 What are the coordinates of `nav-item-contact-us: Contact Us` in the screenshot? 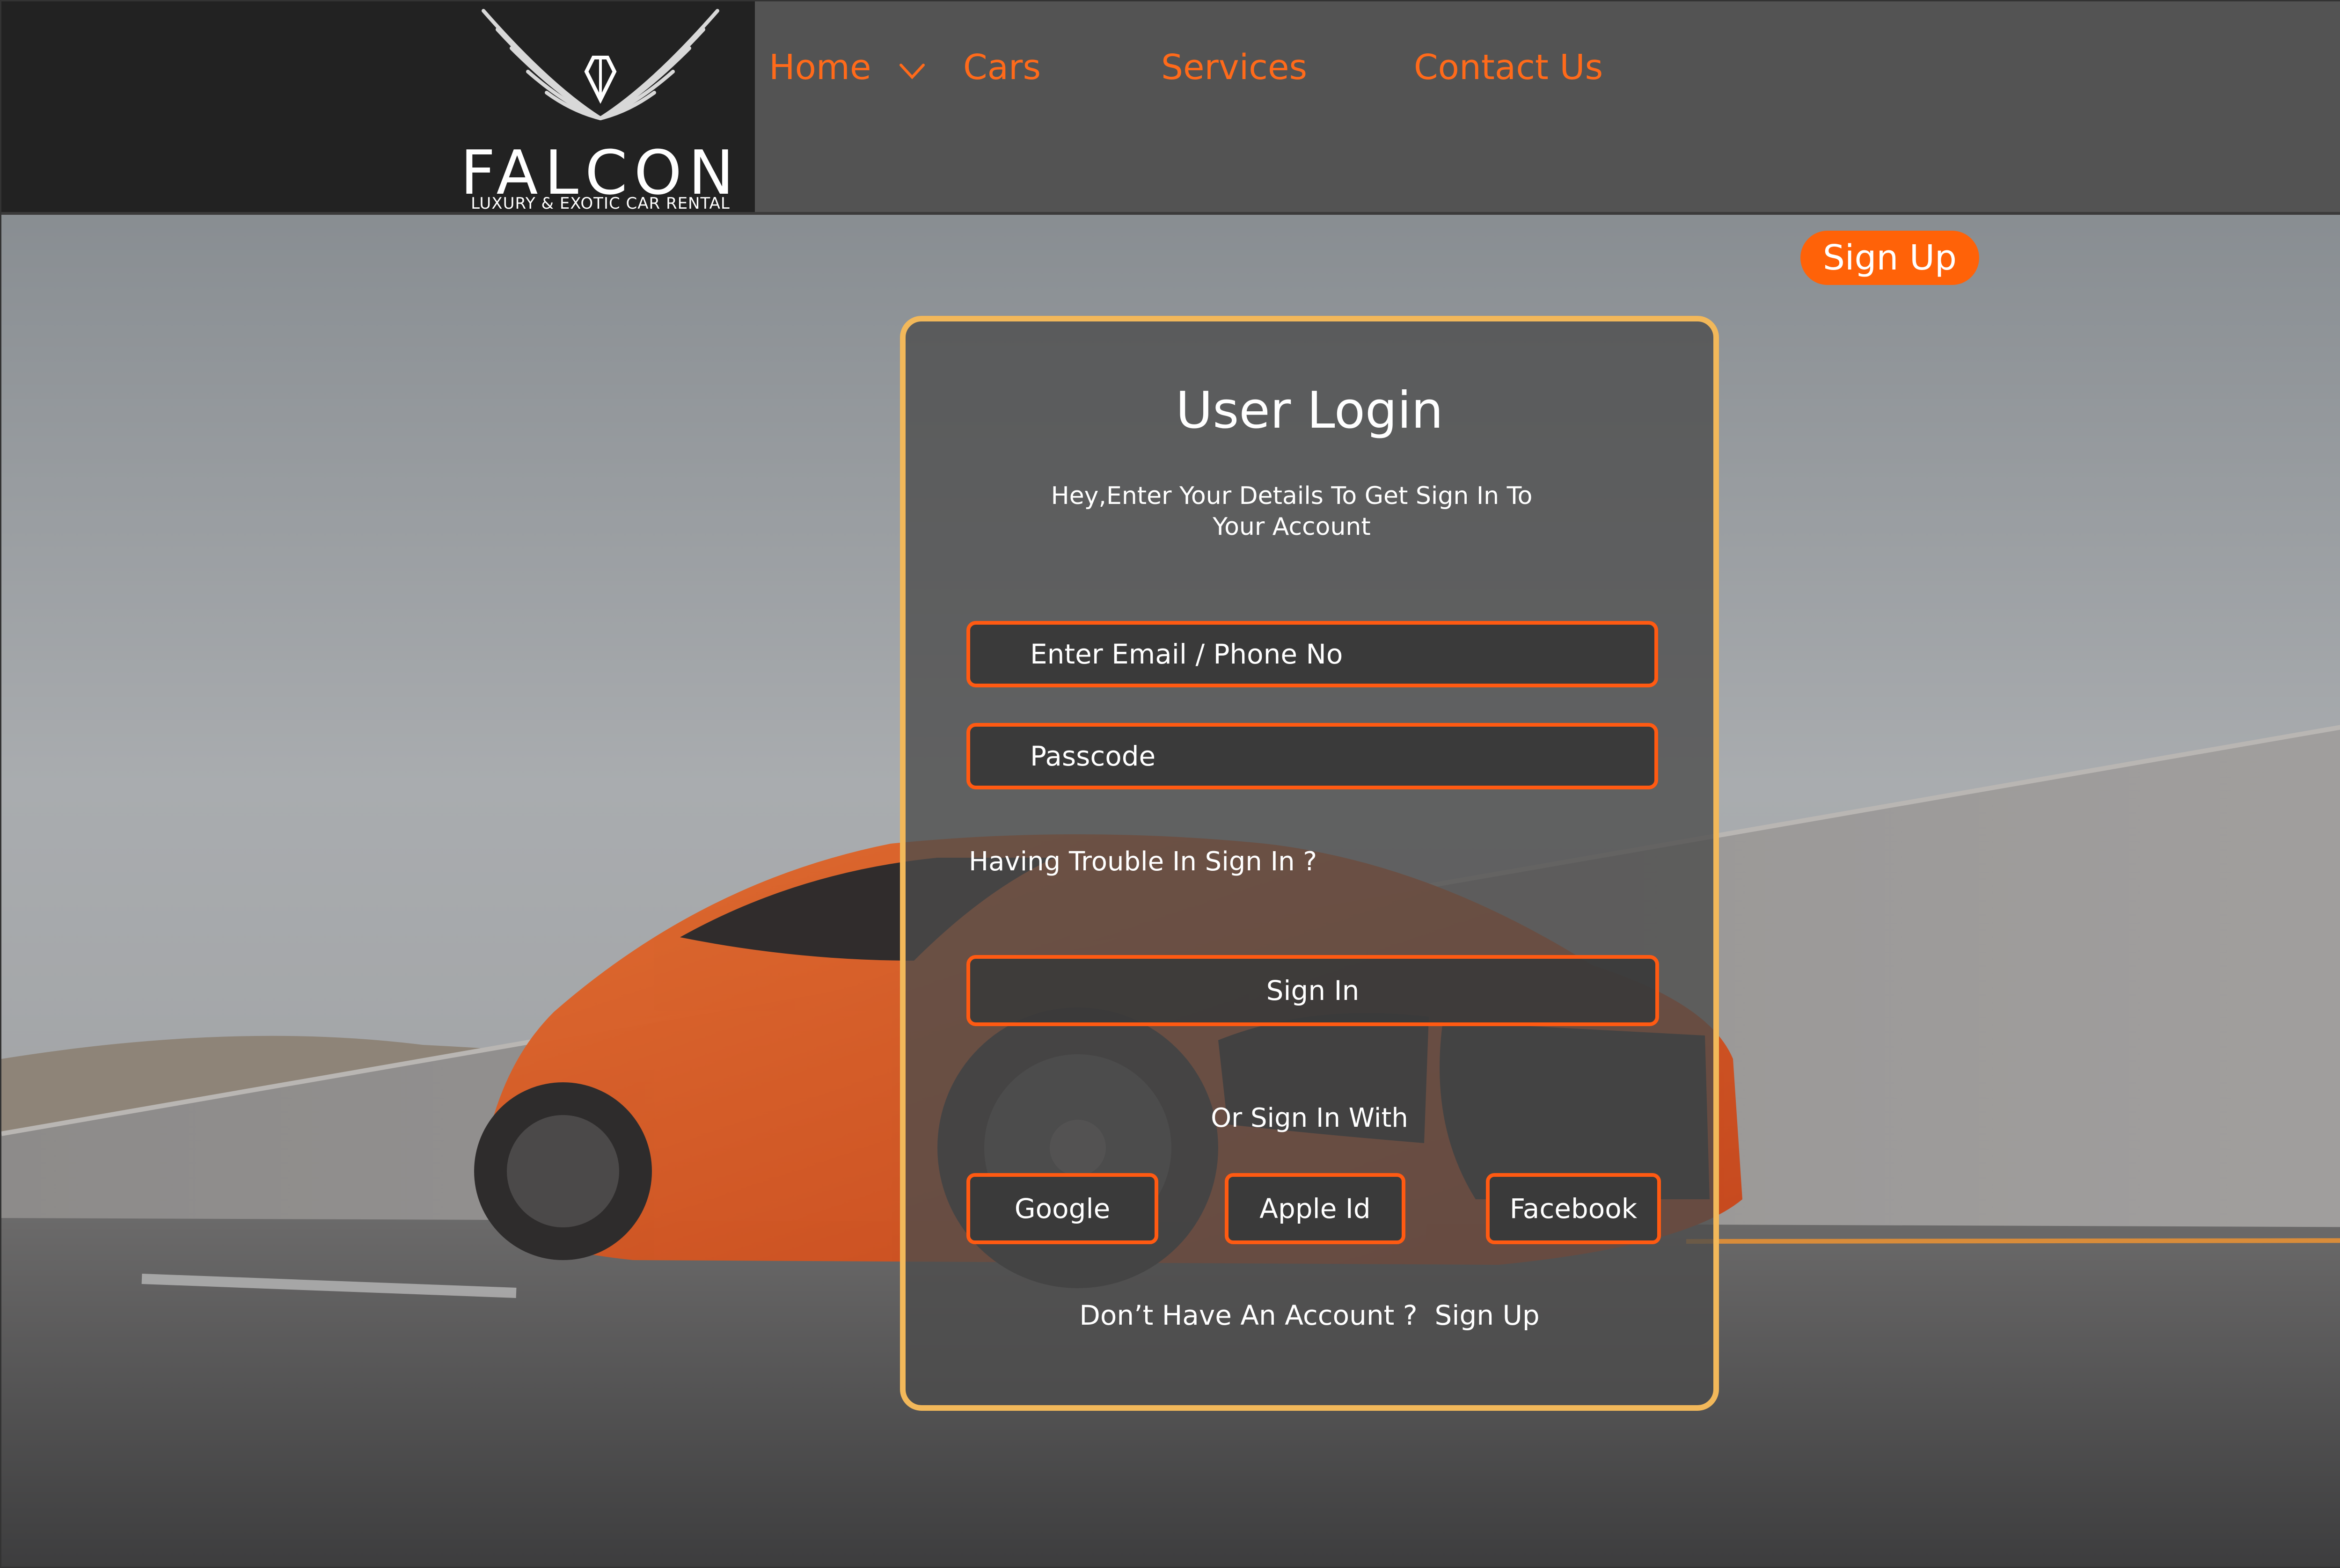 It's located at (1508, 67).